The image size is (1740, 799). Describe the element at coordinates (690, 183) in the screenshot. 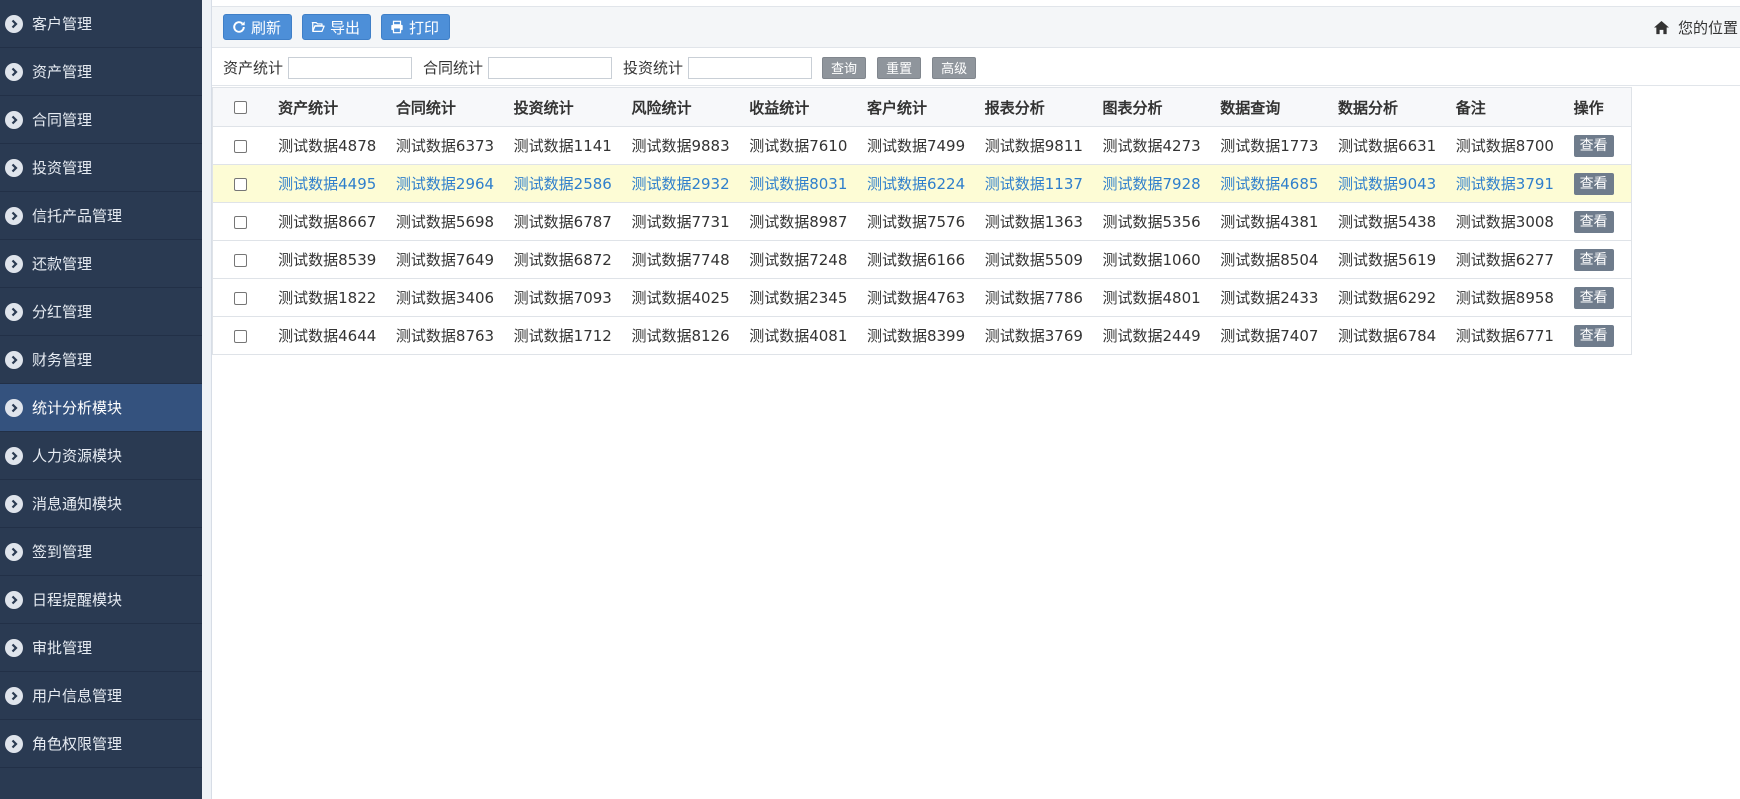

I see `table-cell: 测试数据2932` at that location.